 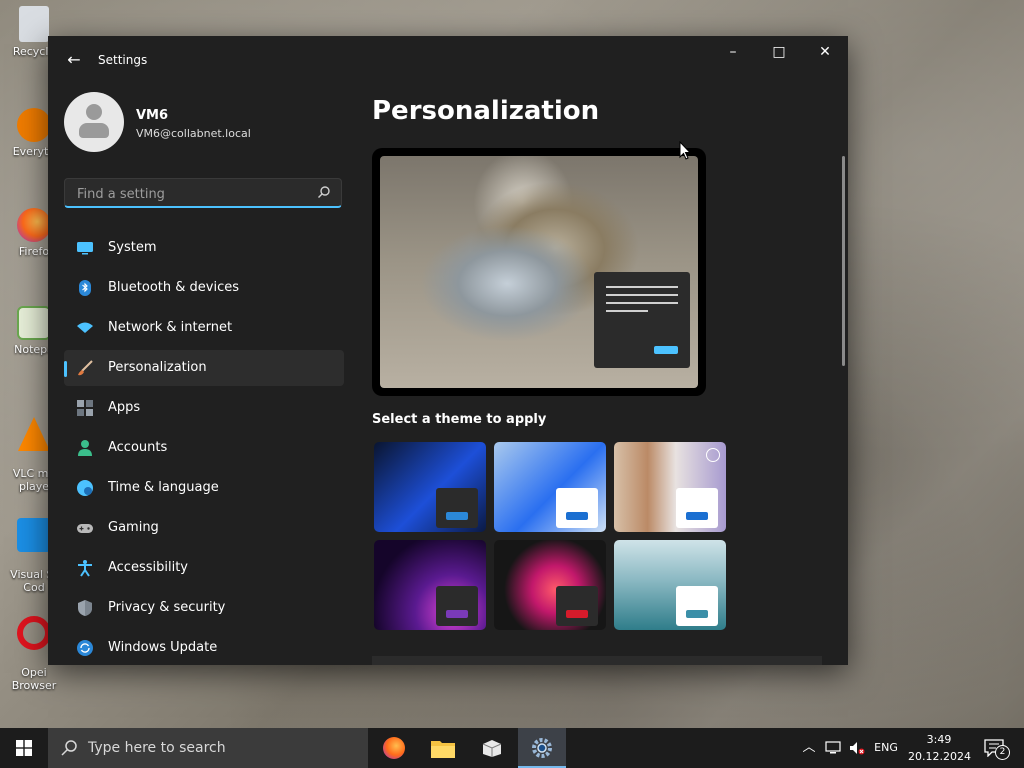 I want to click on accessibility-icon, so click(x=85, y=568).